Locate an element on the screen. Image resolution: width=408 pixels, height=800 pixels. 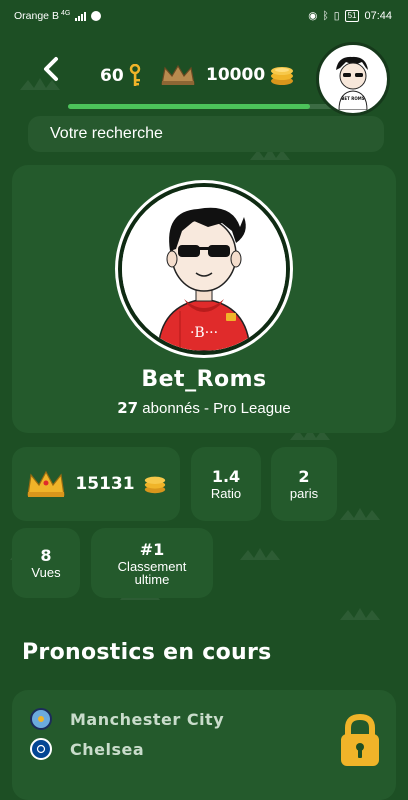
eye-icon: ◉ is located at coordinates (313, 16).